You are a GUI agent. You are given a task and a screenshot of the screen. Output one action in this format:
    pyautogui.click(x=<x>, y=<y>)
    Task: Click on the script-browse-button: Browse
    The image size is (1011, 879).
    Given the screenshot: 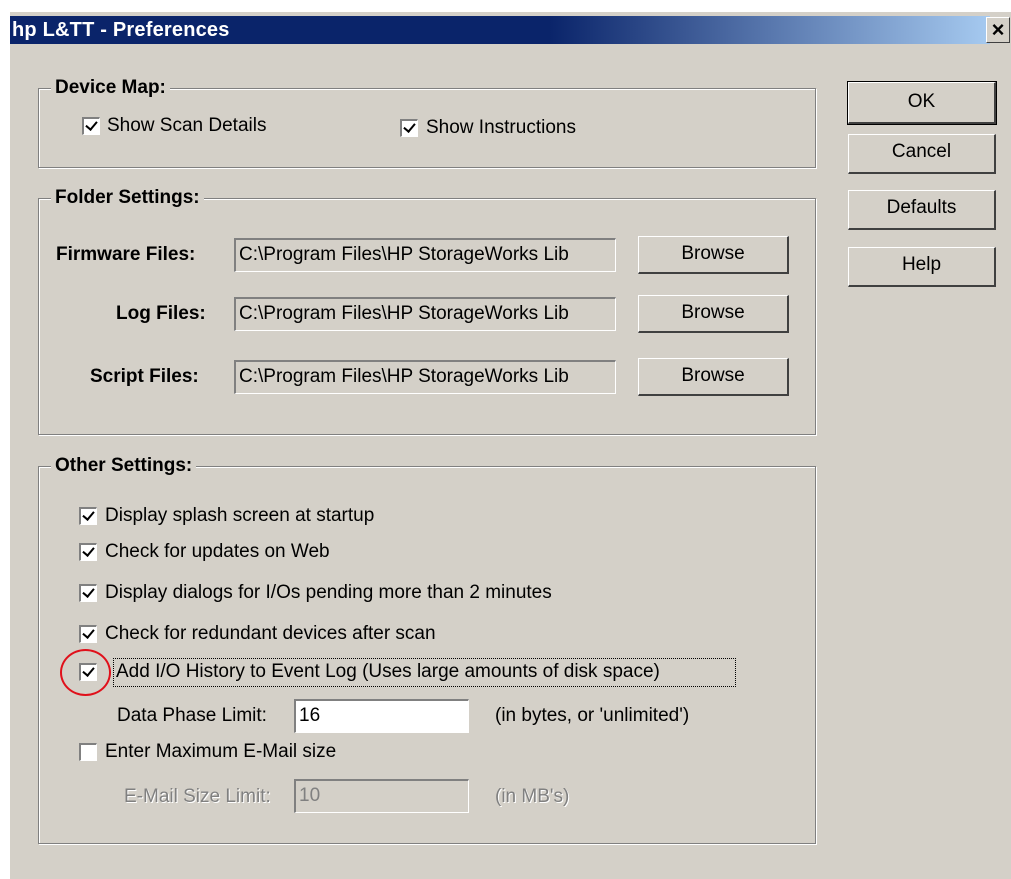 What is the action you would take?
    pyautogui.click(x=713, y=377)
    